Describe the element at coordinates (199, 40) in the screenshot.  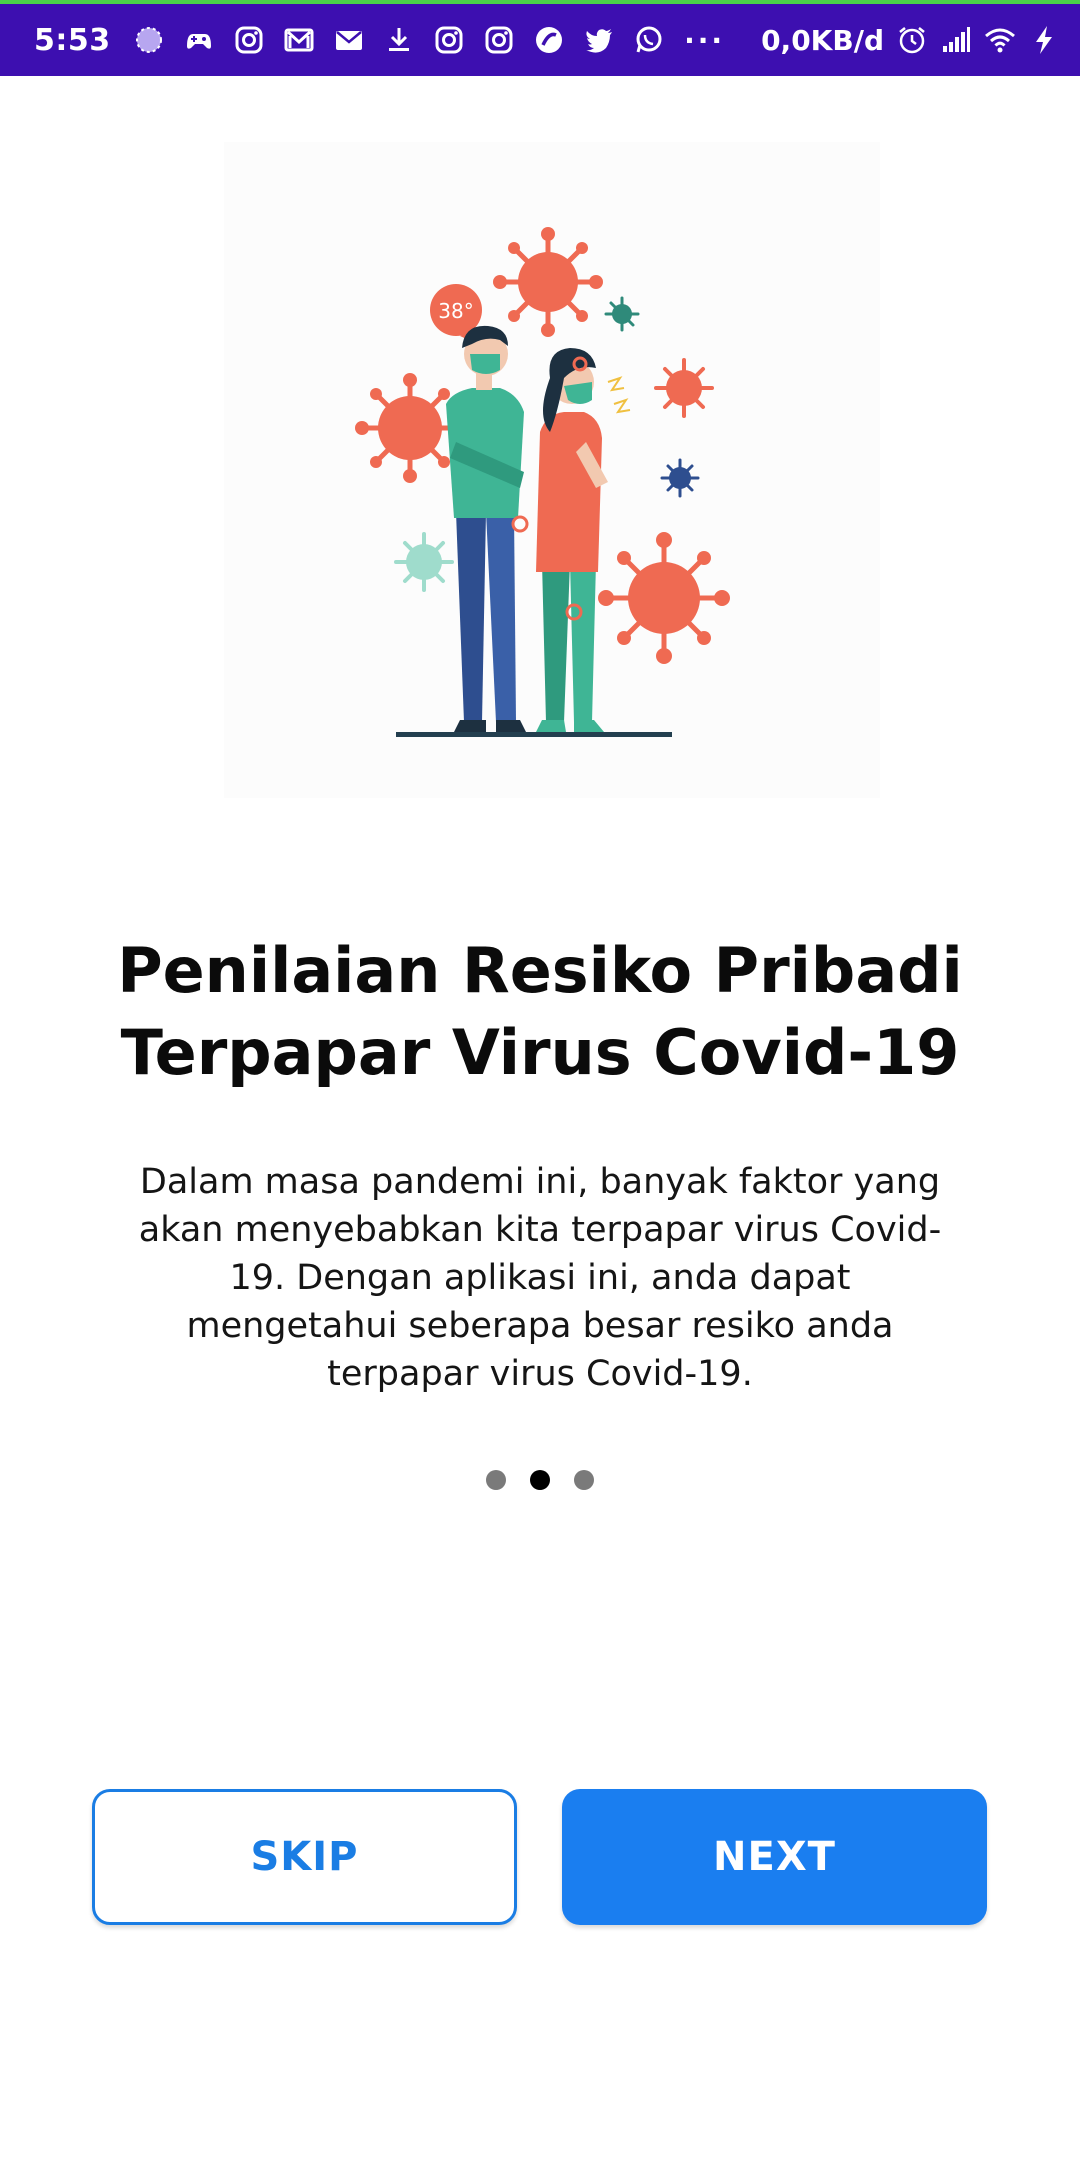
I see `game-controller-icon` at that location.